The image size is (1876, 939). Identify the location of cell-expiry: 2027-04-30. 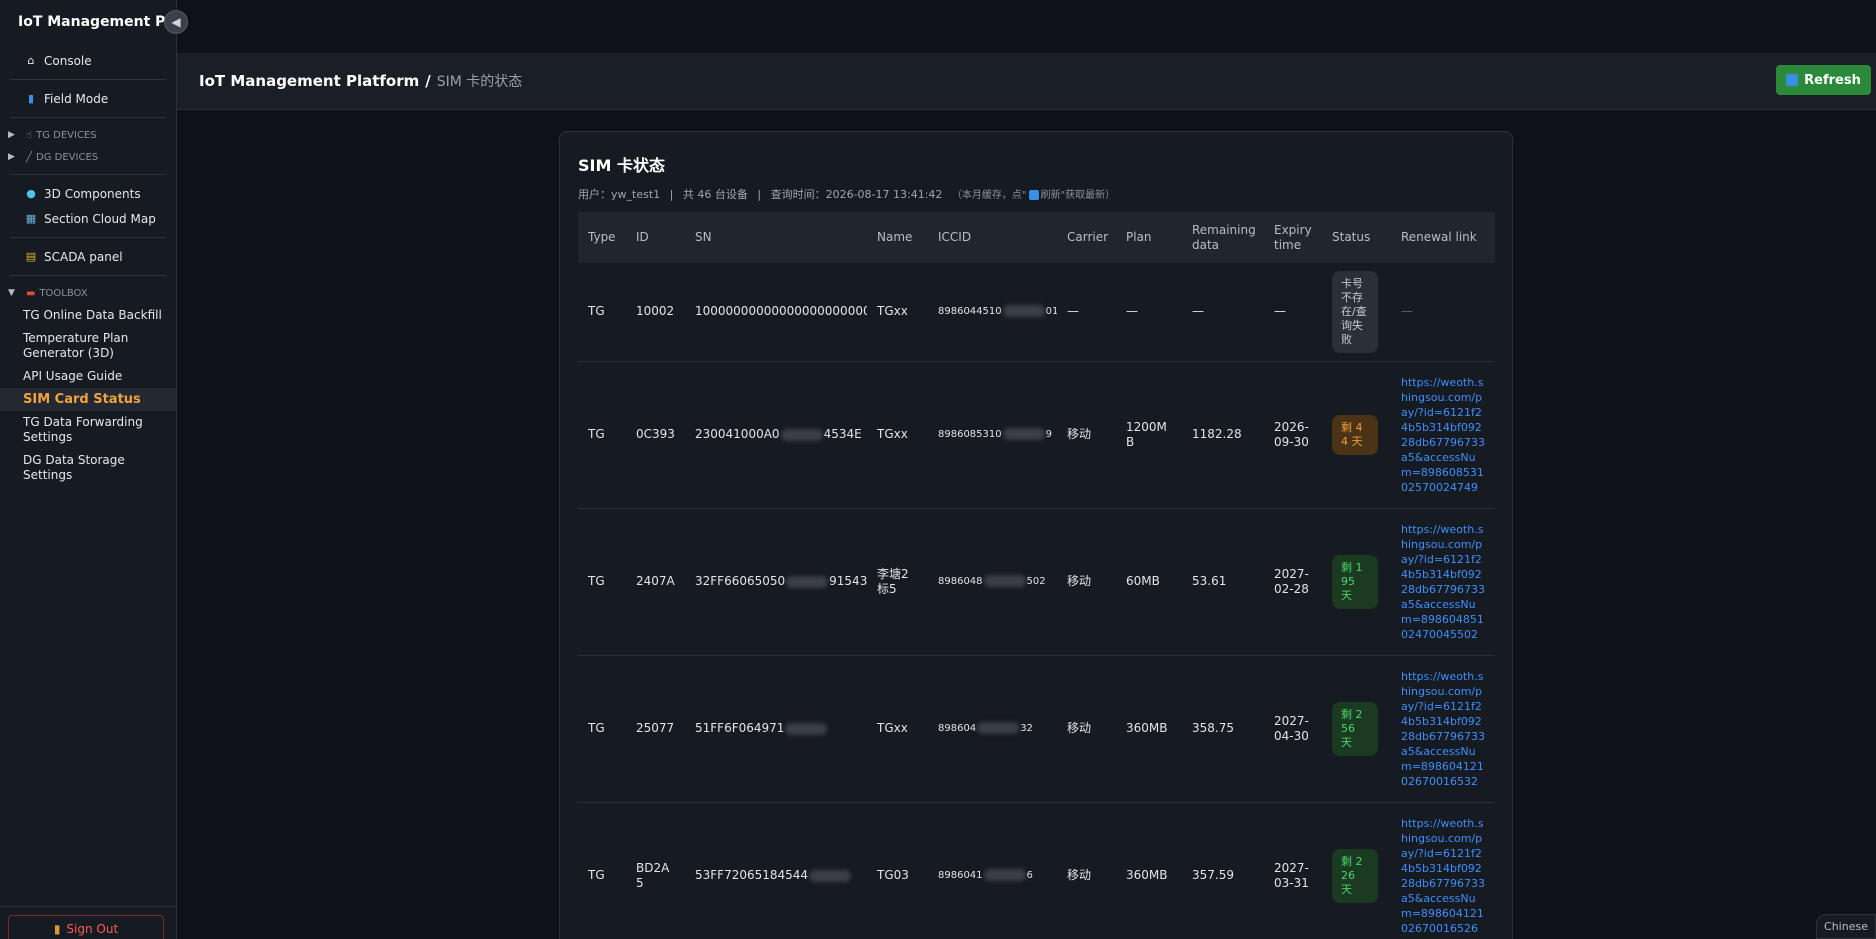
(1293, 729).